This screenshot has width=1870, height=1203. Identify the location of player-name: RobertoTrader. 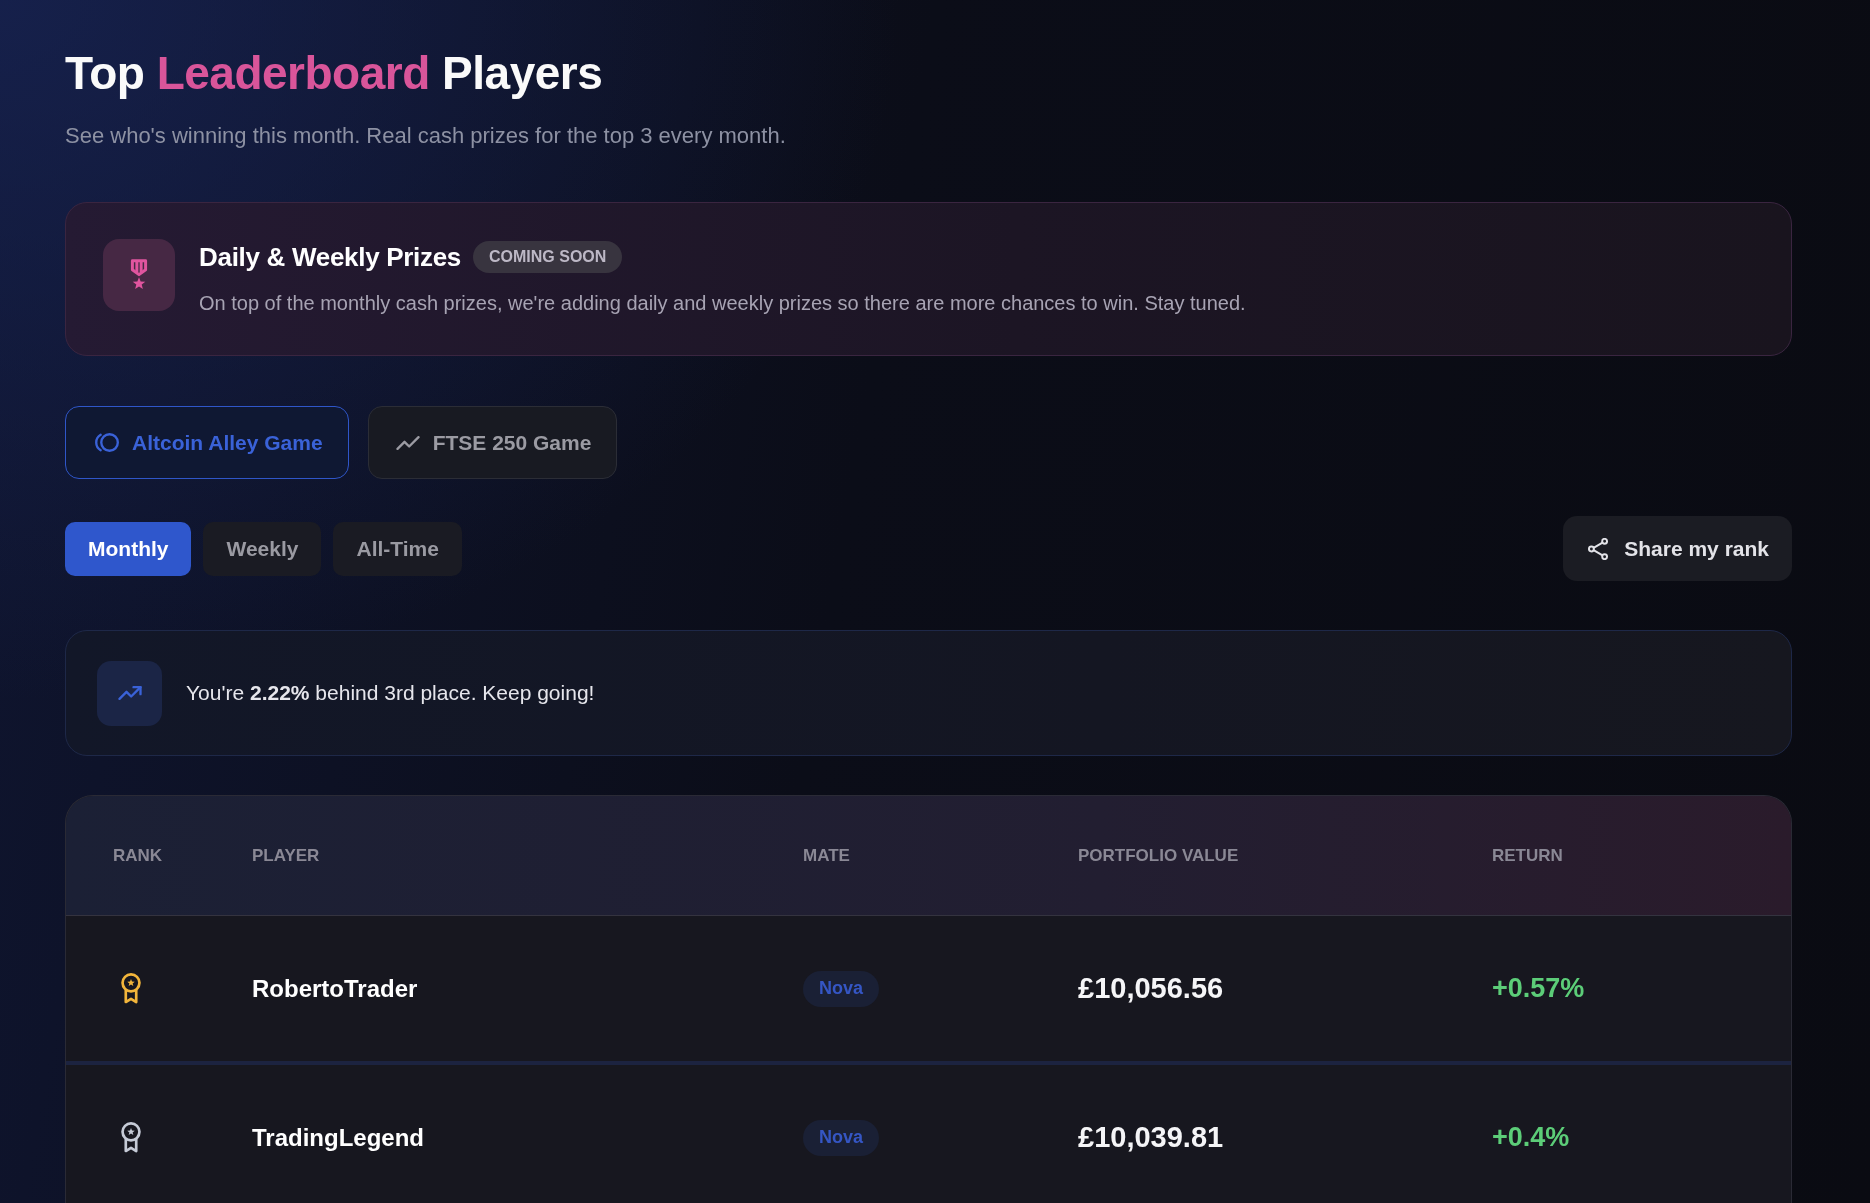
(335, 988).